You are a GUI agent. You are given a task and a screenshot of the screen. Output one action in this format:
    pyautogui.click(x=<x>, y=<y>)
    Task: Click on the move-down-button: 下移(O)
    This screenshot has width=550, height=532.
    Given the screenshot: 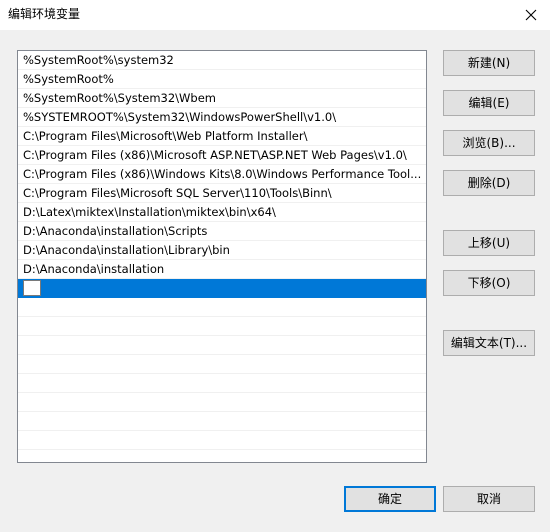 What is the action you would take?
    pyautogui.click(x=489, y=283)
    